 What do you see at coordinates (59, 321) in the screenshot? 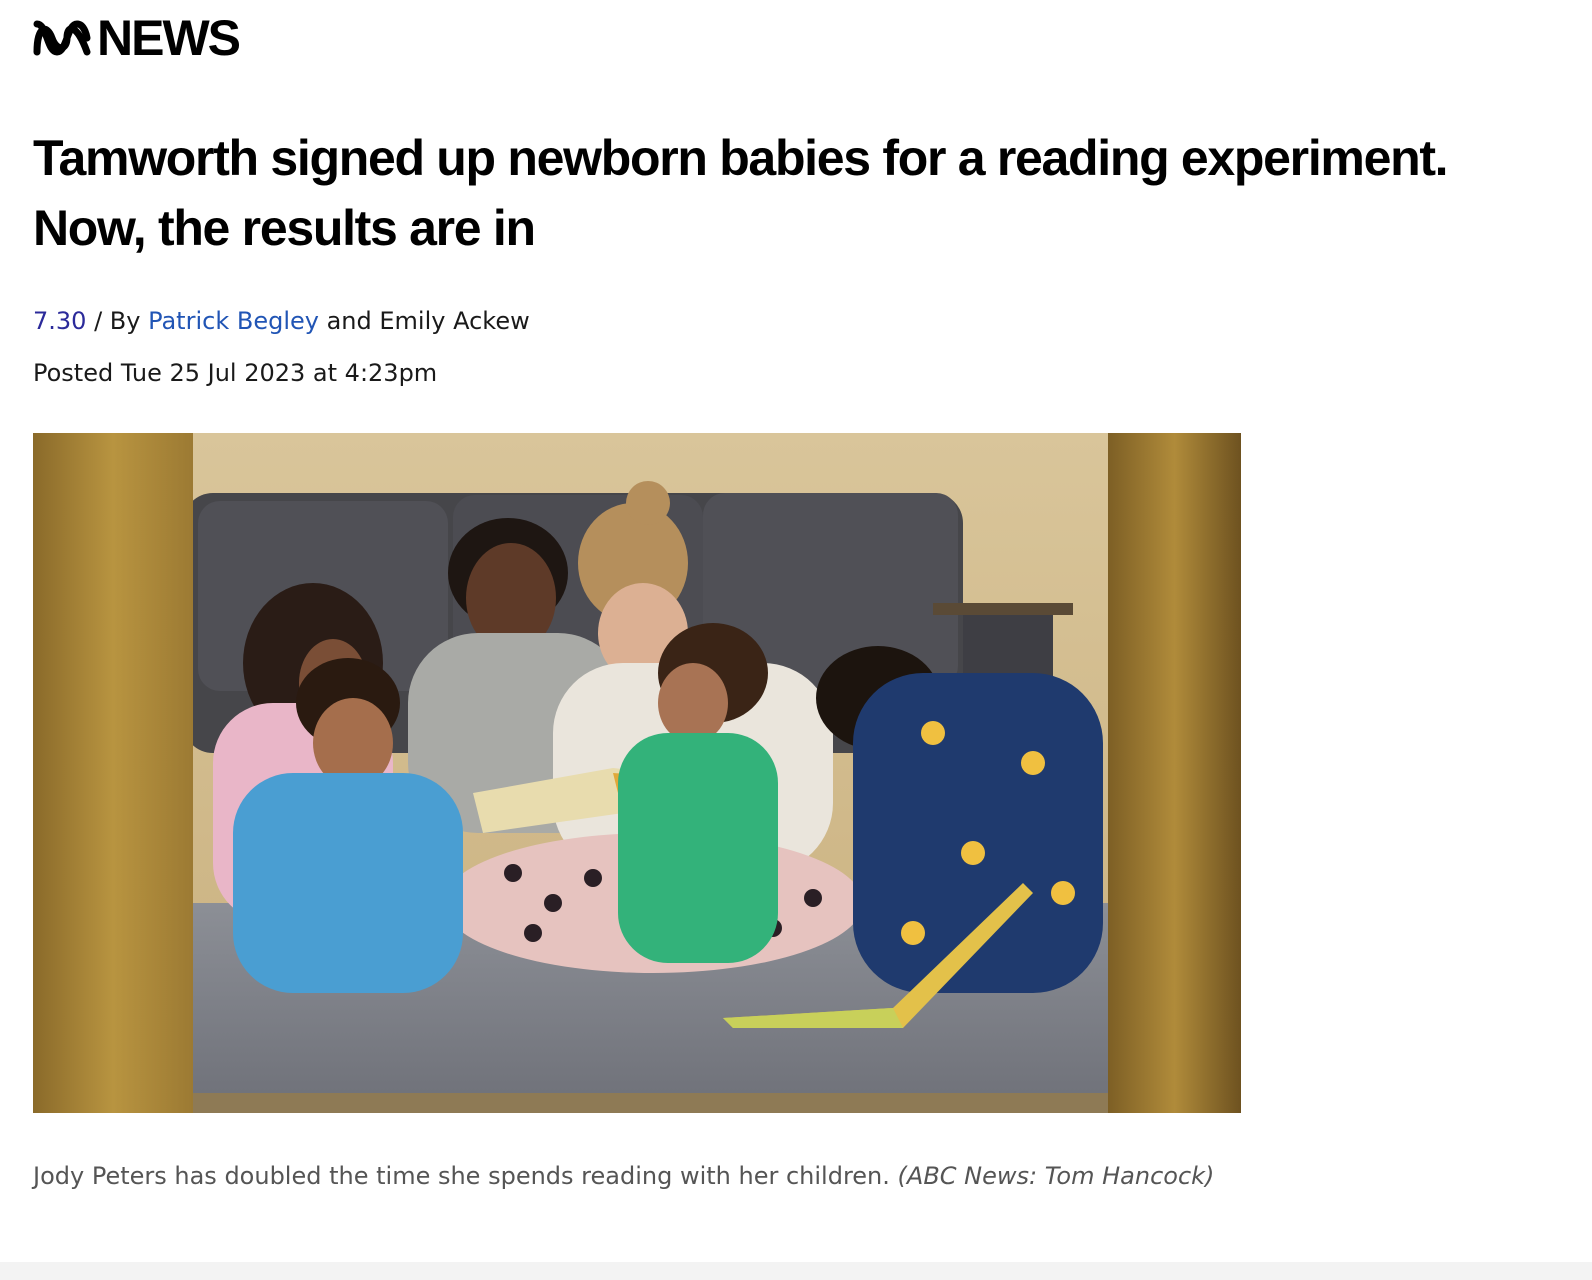
I see `program-link: 7.30` at bounding box center [59, 321].